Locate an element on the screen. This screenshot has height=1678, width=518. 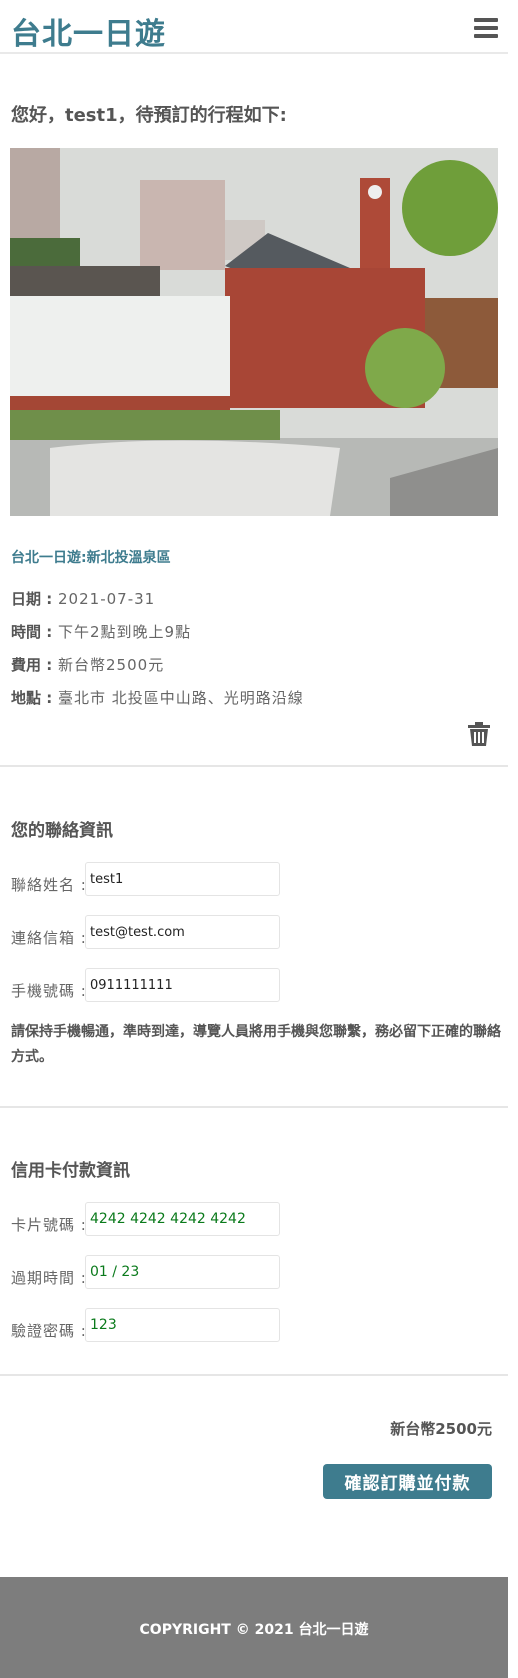
copyright-text: COPYRIGHT © 2021 台北一日遊 is located at coordinates (254, 1630).